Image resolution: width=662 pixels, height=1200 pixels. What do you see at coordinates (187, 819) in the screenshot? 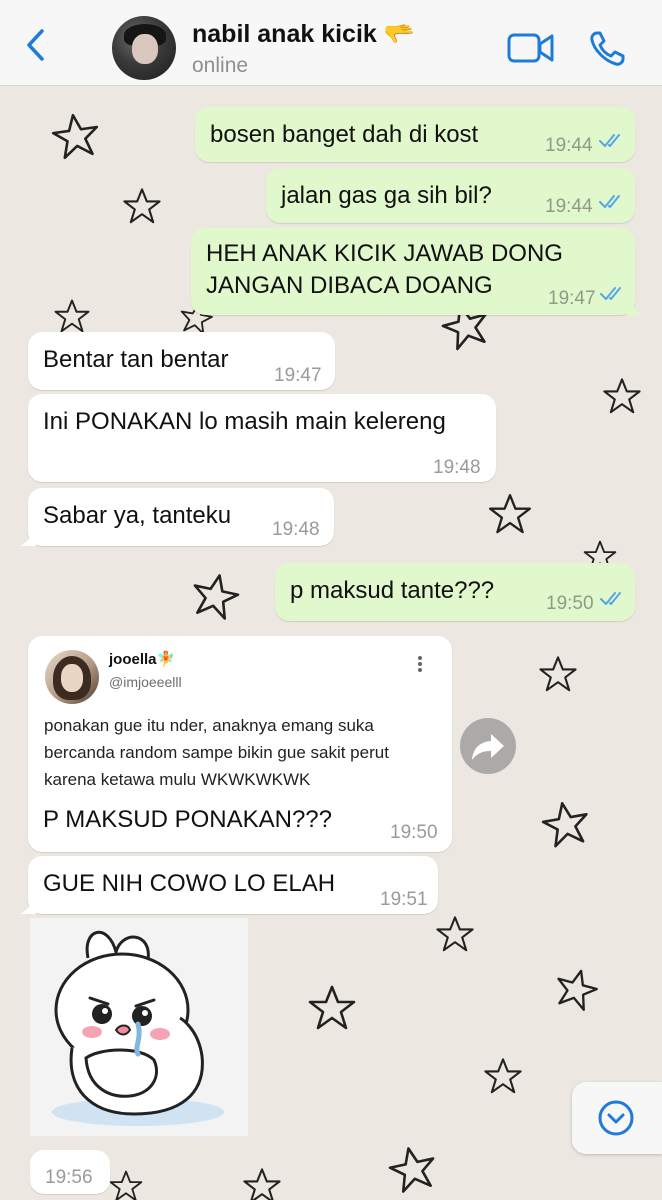
I see `message-text: P MAKSUD PONAKAN???` at bounding box center [187, 819].